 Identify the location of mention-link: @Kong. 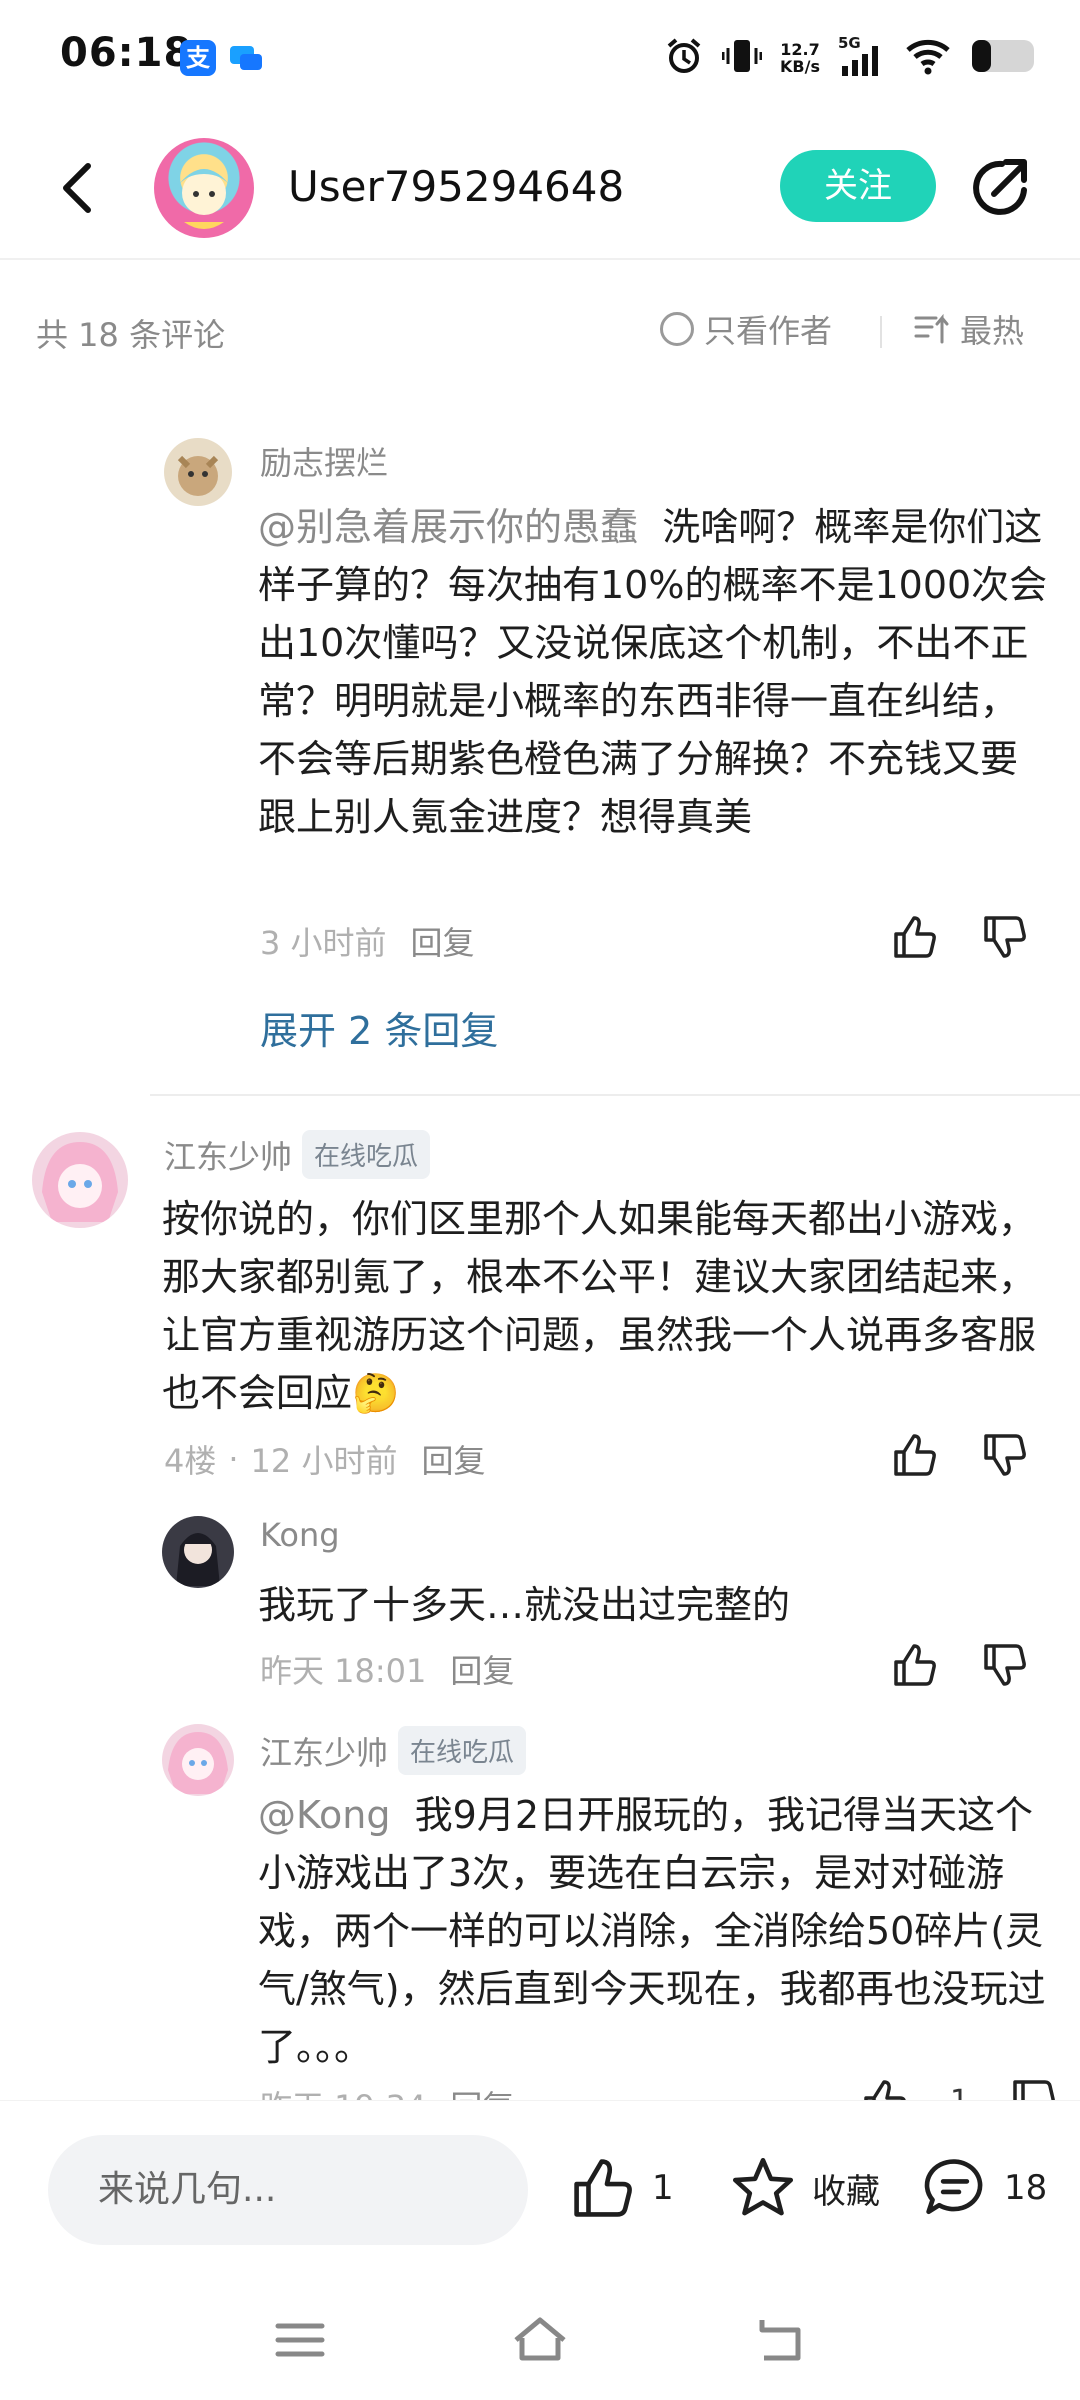
(324, 1815).